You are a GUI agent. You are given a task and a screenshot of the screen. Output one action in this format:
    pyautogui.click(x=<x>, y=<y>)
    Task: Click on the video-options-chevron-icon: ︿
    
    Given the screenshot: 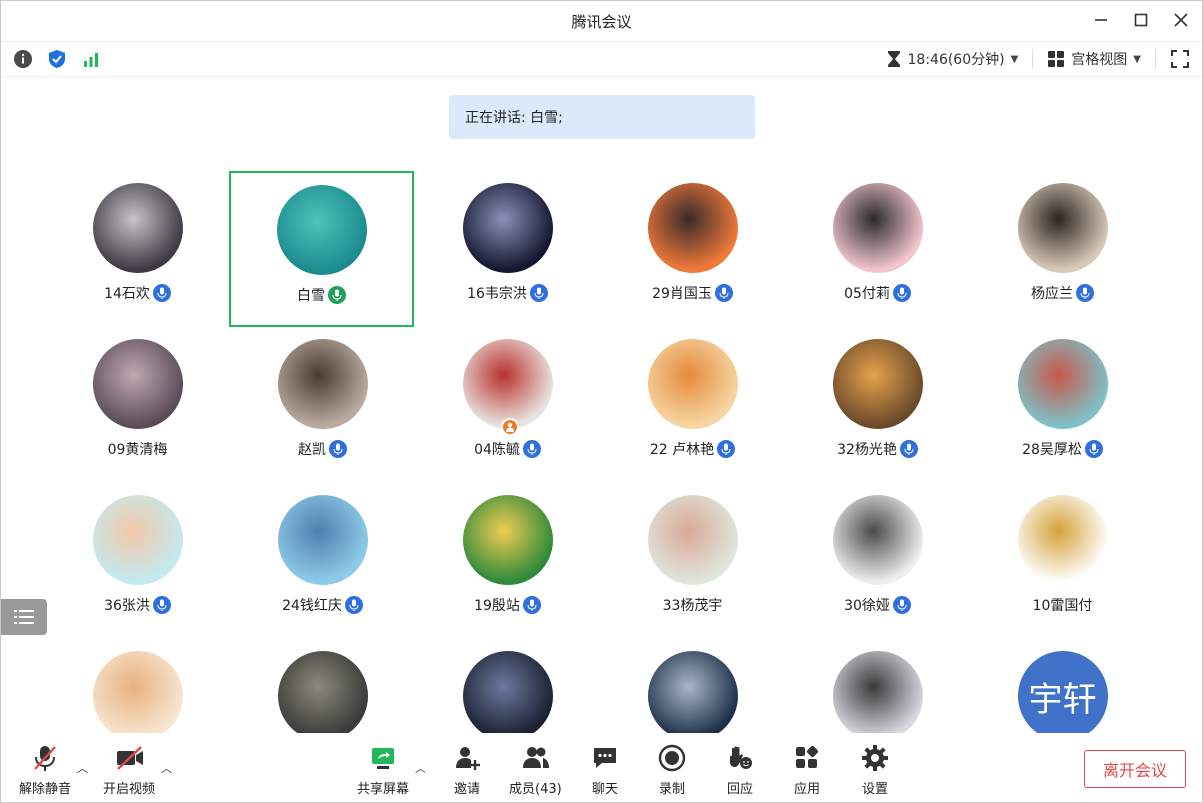 What is the action you would take?
    pyautogui.click(x=166, y=768)
    